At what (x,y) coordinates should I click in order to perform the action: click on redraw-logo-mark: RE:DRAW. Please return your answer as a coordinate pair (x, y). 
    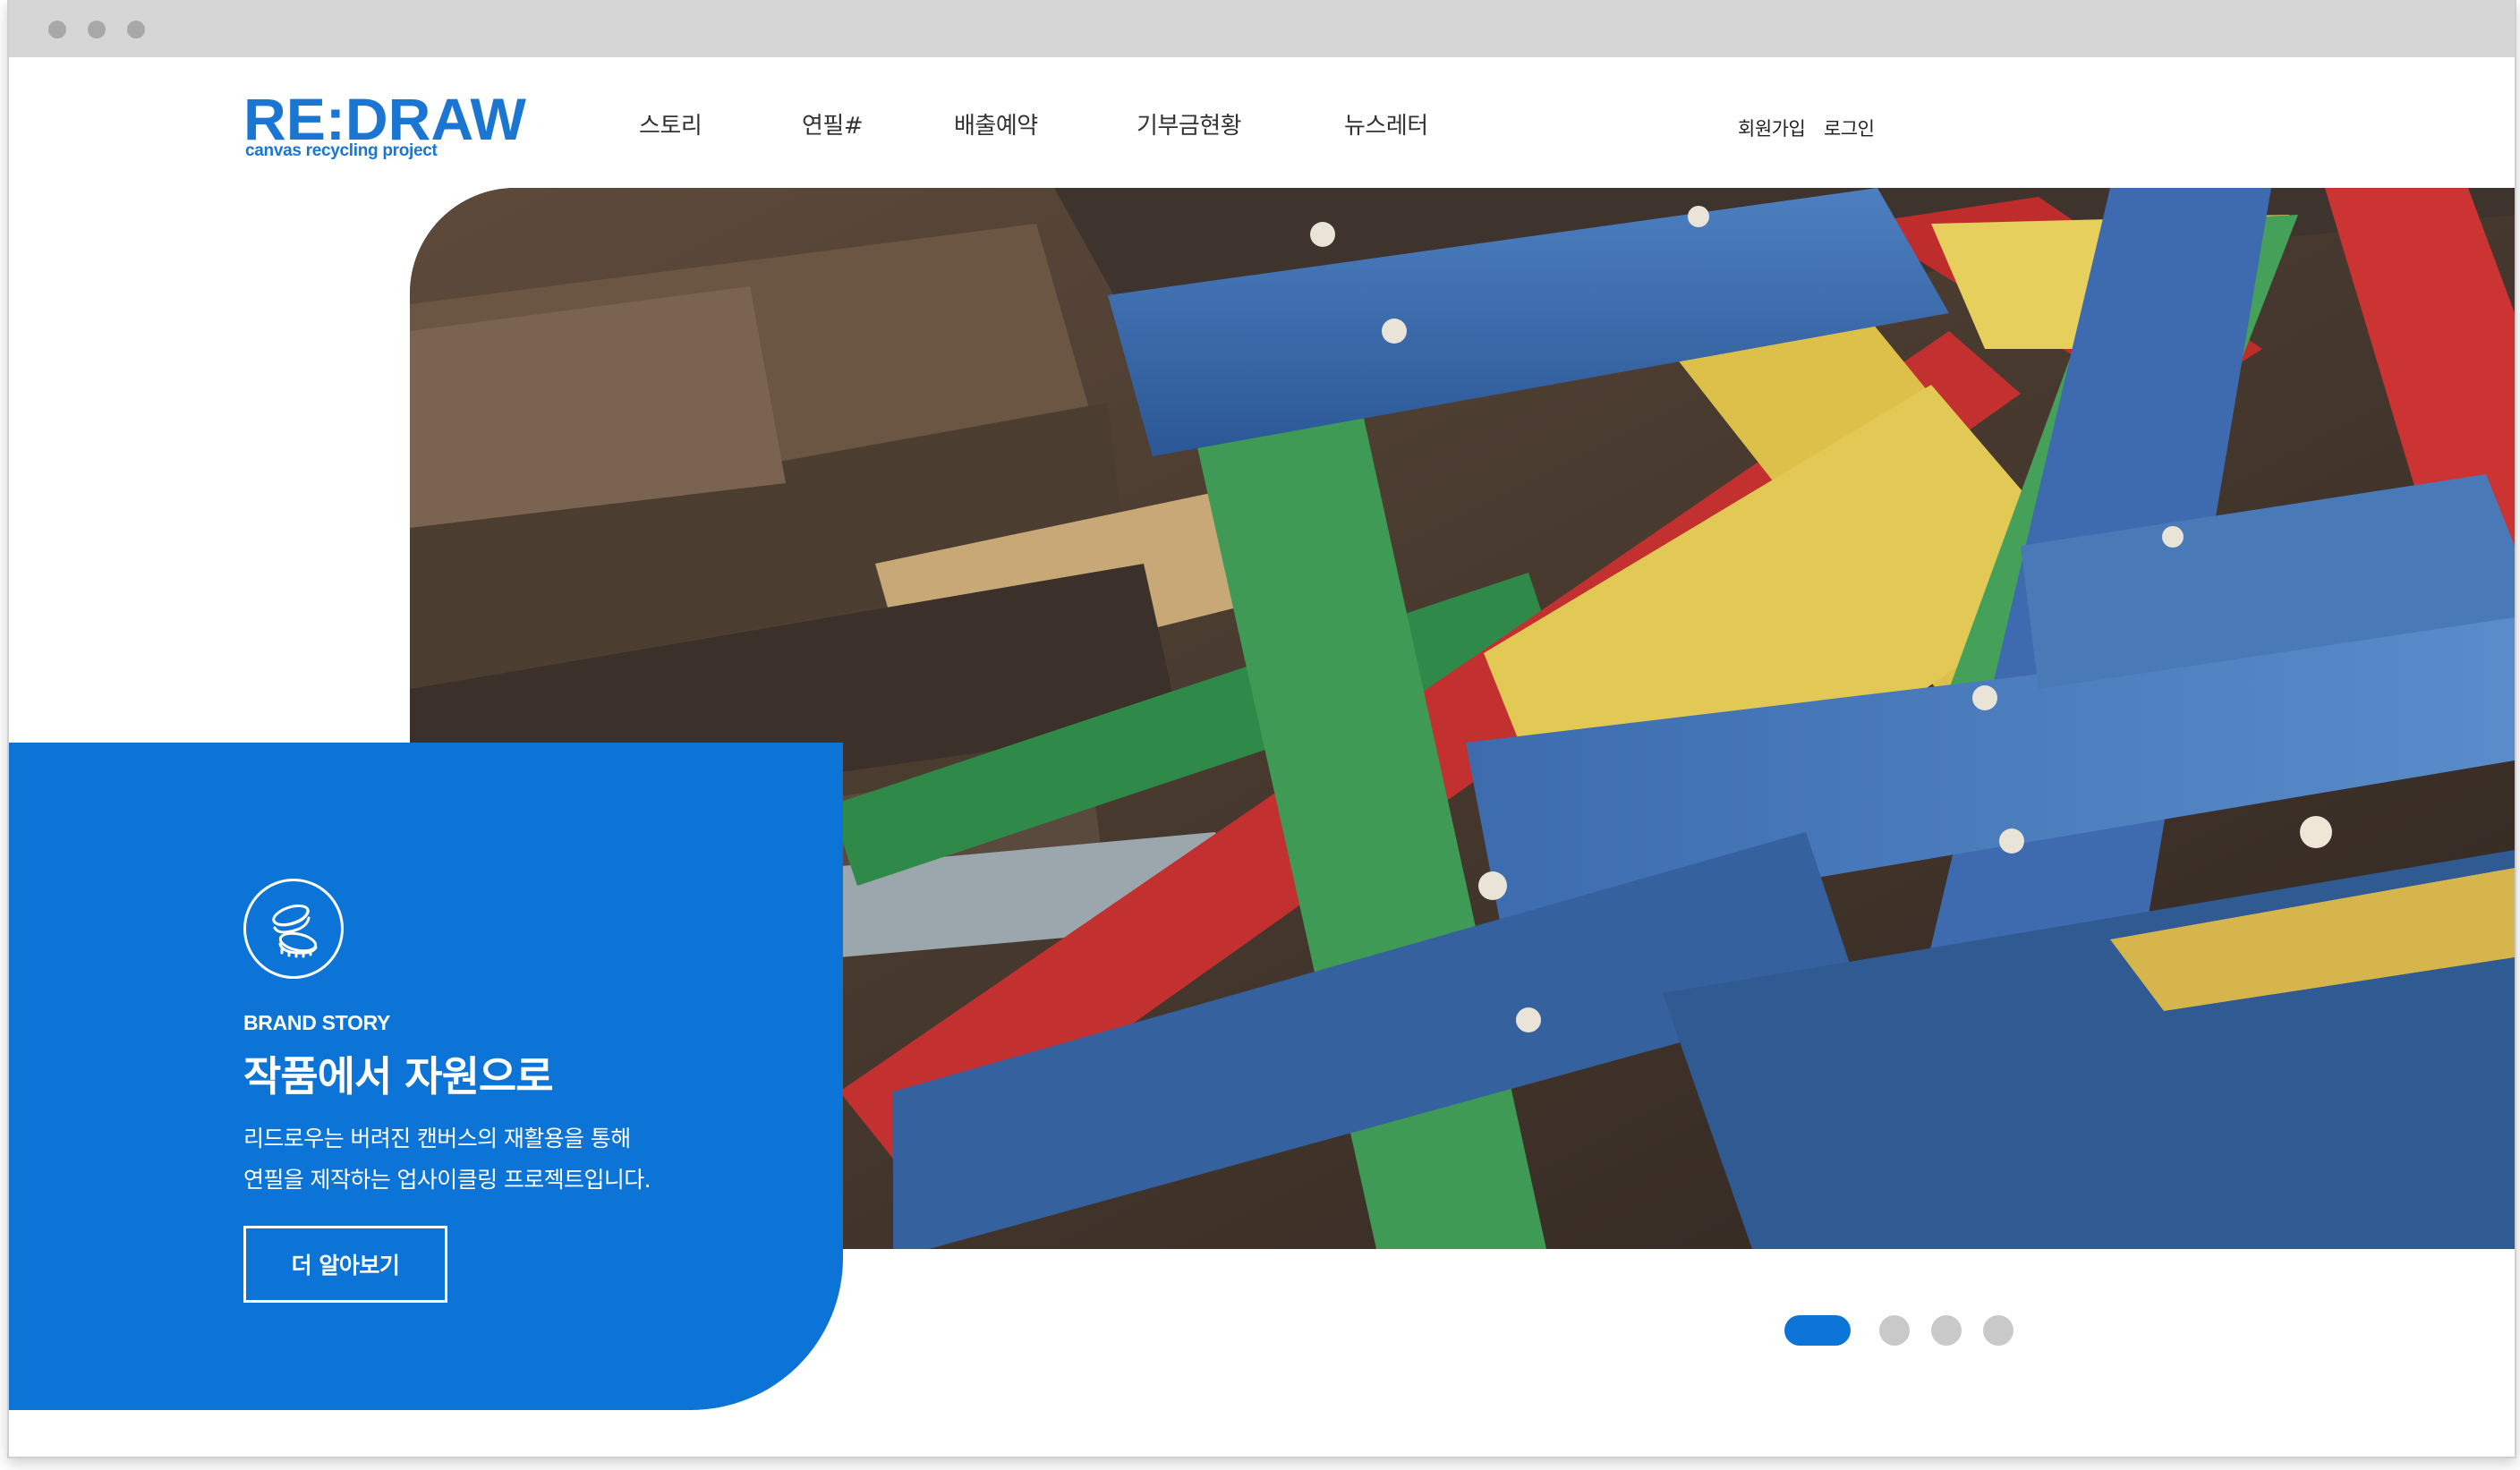
    Looking at the image, I should click on (385, 116).